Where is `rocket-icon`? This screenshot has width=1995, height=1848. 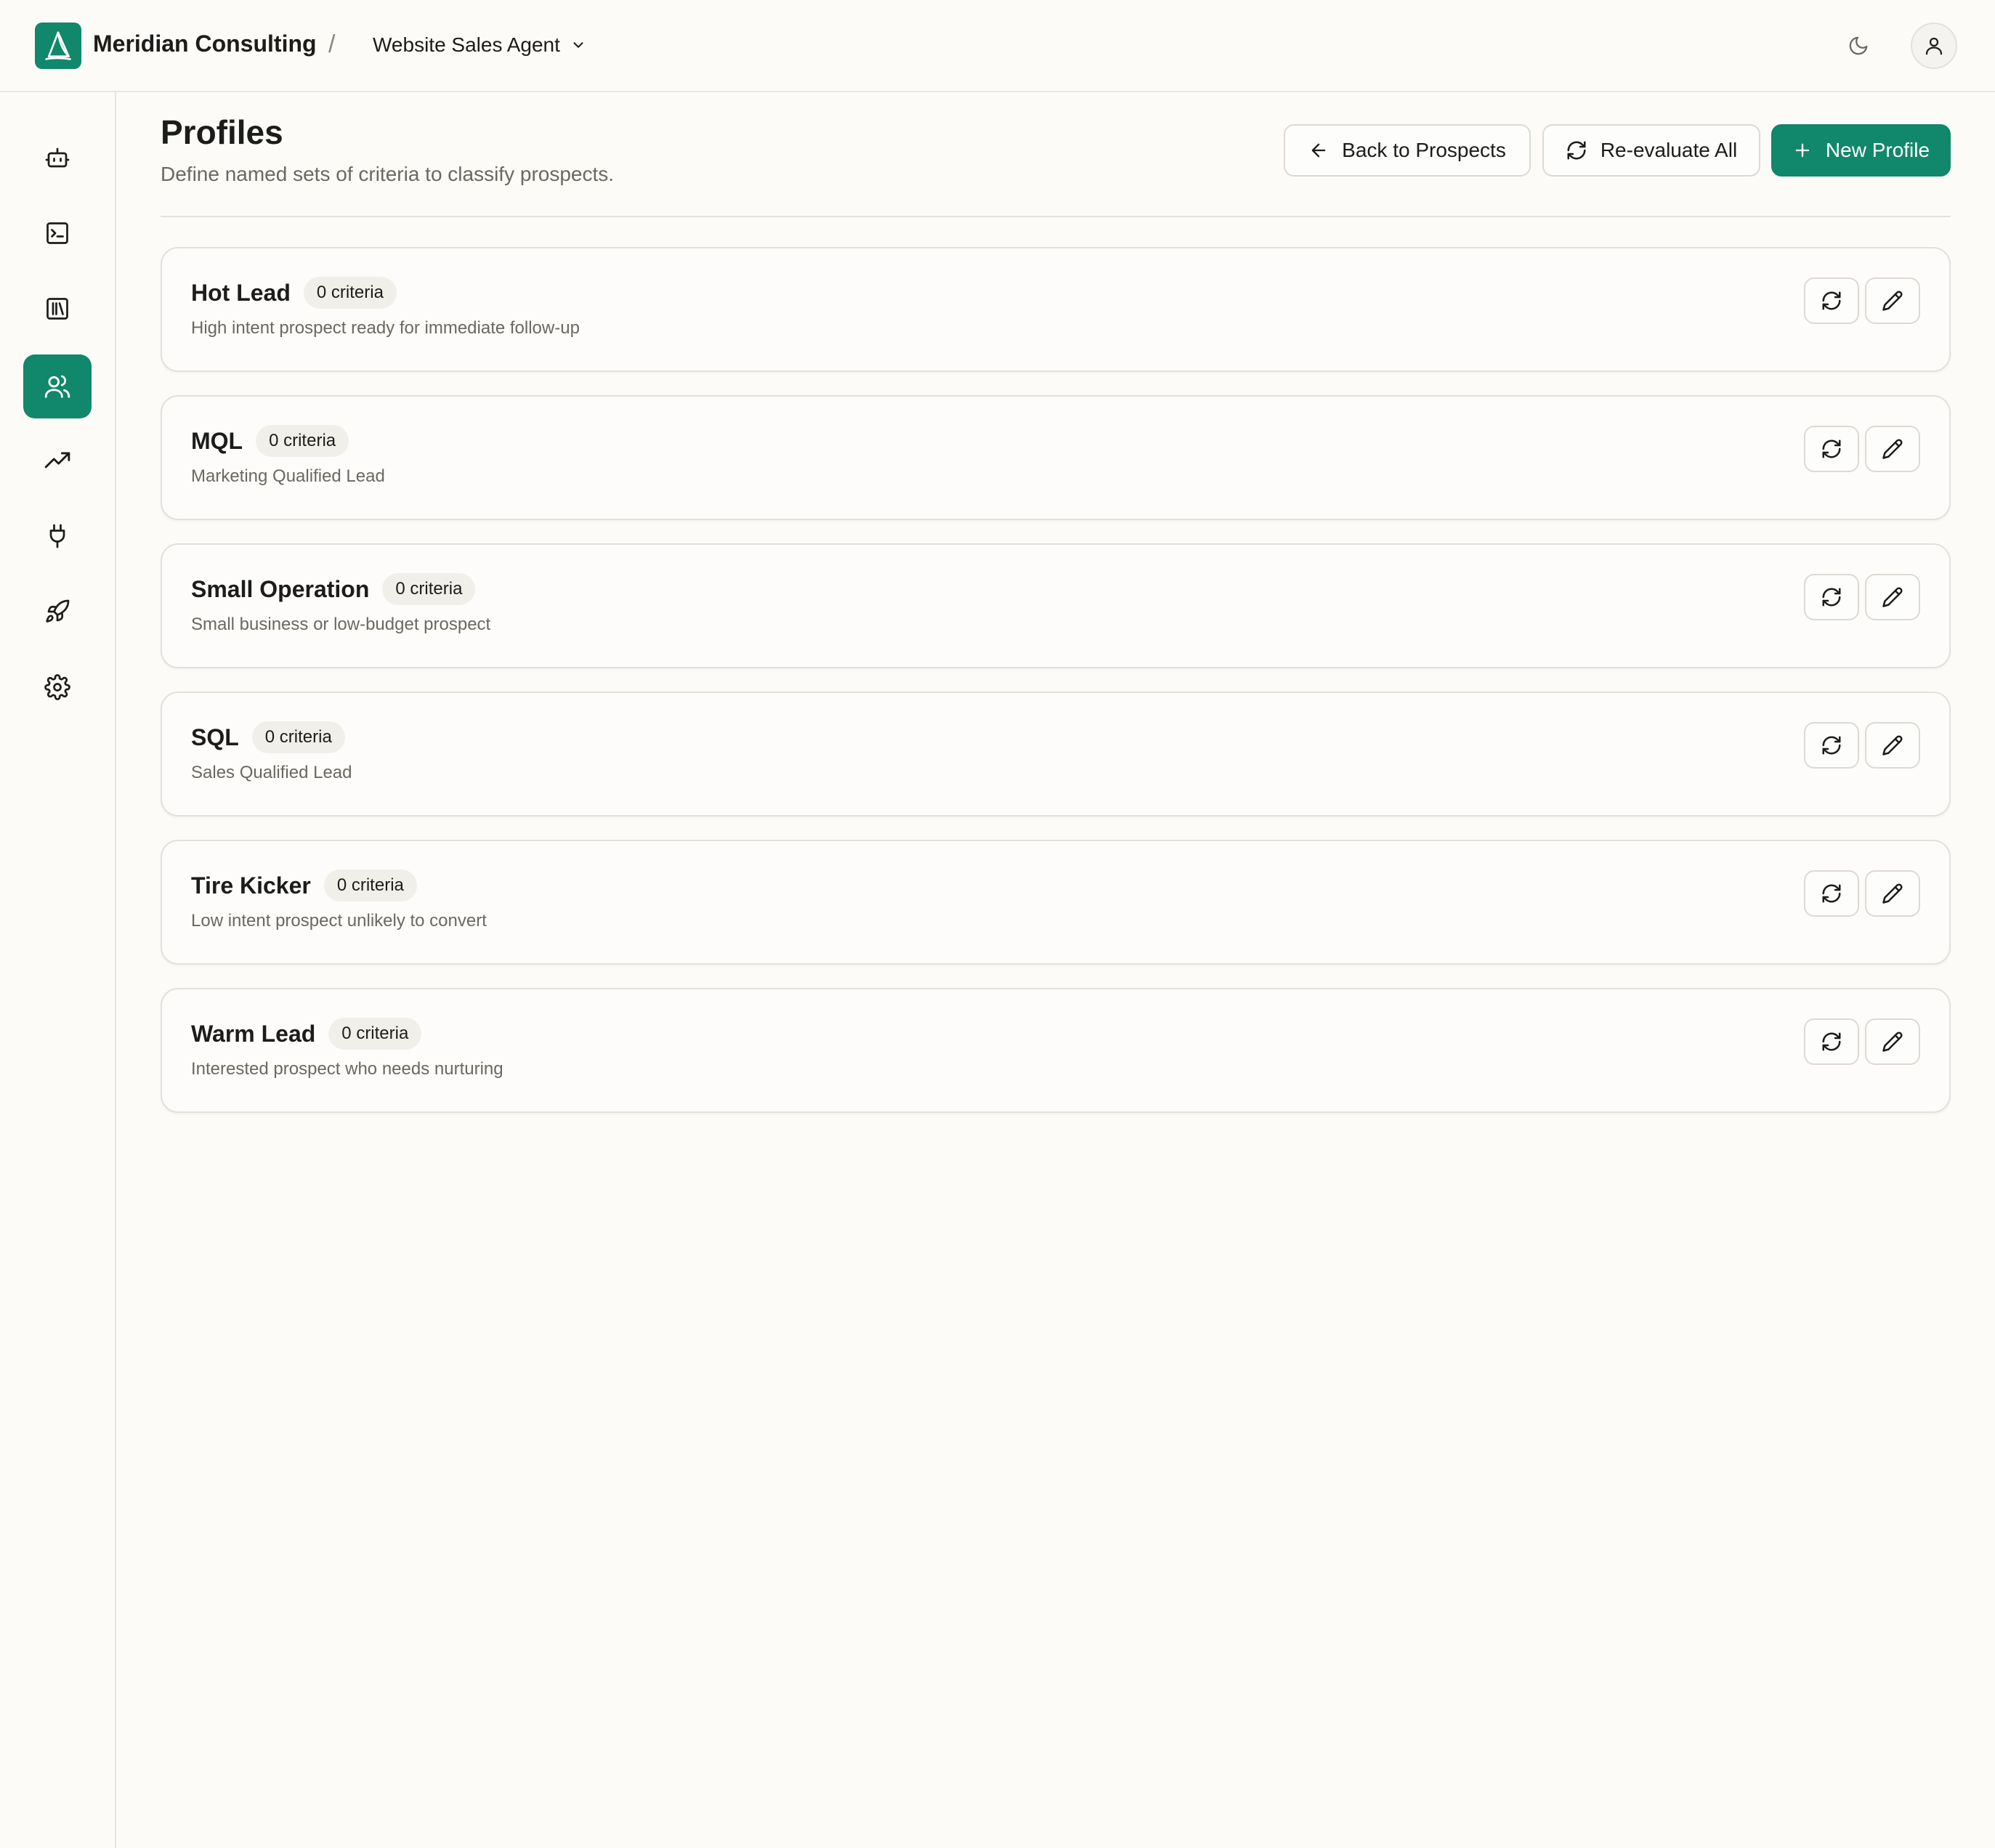
rocket-icon is located at coordinates (57, 612).